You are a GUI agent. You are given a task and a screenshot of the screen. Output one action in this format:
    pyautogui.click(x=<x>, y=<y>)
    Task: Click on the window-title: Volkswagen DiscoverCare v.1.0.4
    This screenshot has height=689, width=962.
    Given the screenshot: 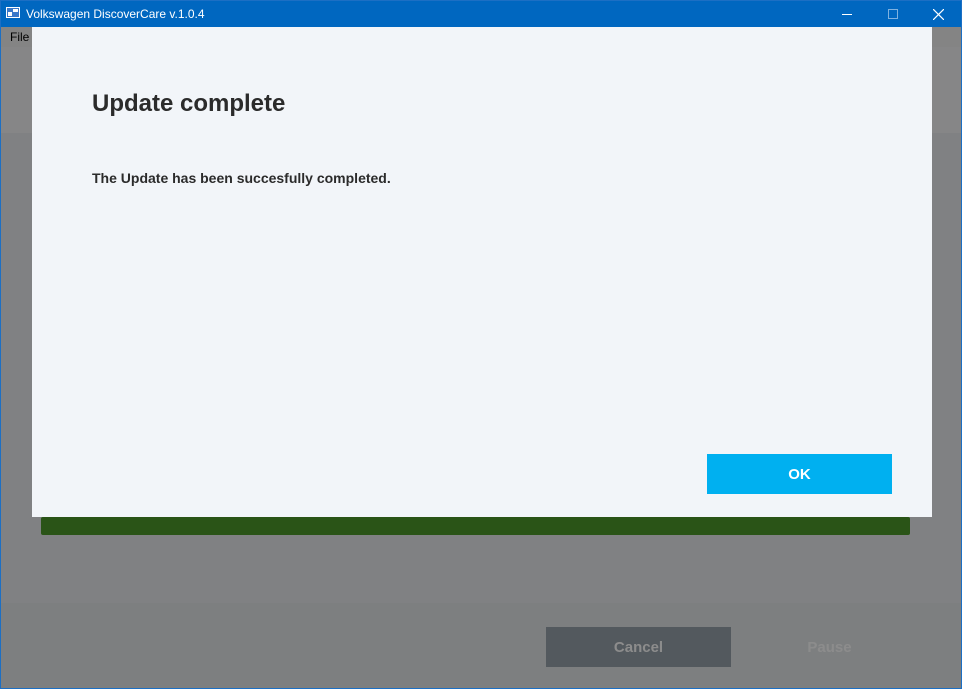 What is the action you would take?
    pyautogui.click(x=115, y=14)
    